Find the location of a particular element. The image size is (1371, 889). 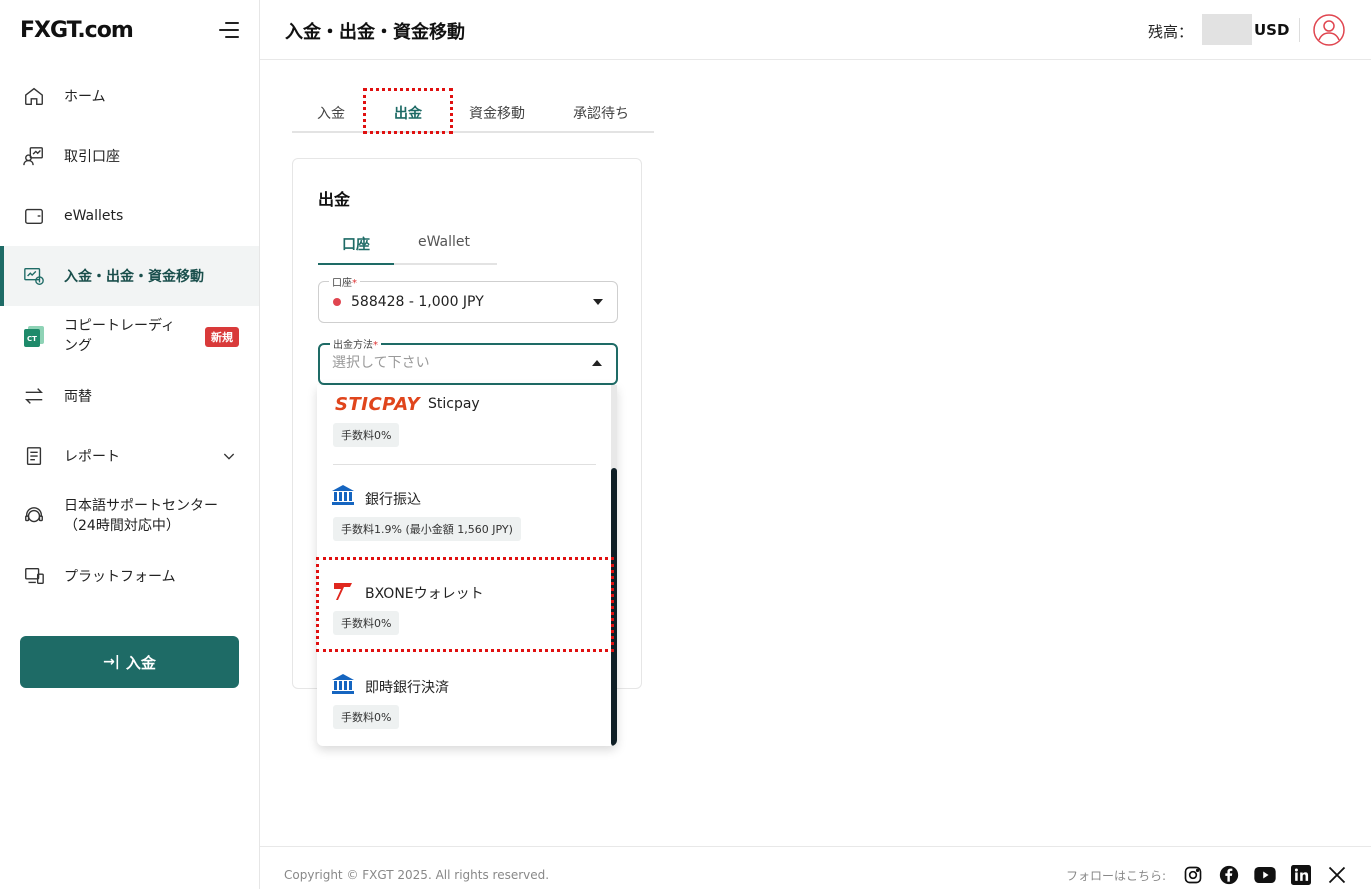

platform-icon is located at coordinates (34, 576).